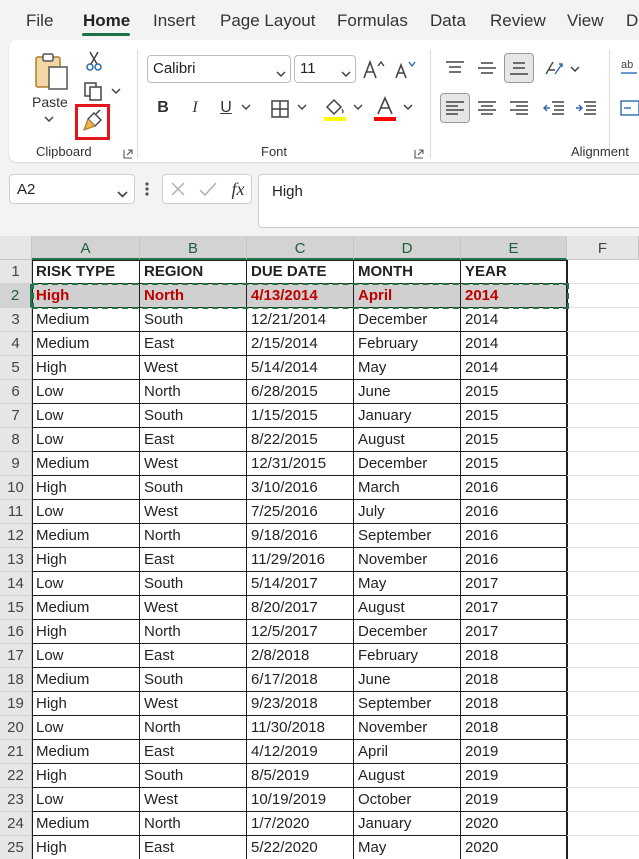  What do you see at coordinates (300, 368) in the screenshot?
I see `table-cell: 5/14/2014` at bounding box center [300, 368].